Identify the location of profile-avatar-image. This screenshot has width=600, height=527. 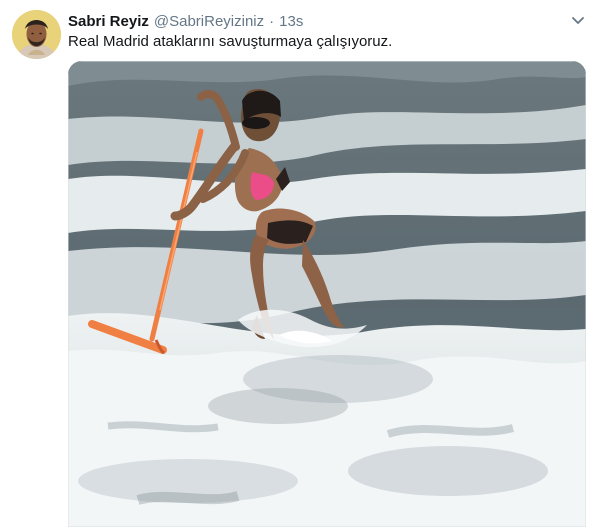
(36, 34).